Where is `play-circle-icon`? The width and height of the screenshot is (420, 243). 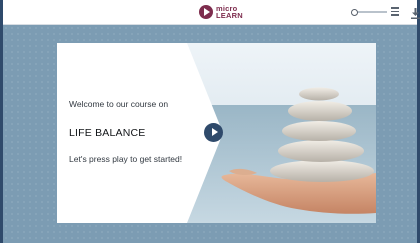 play-circle-icon is located at coordinates (206, 12).